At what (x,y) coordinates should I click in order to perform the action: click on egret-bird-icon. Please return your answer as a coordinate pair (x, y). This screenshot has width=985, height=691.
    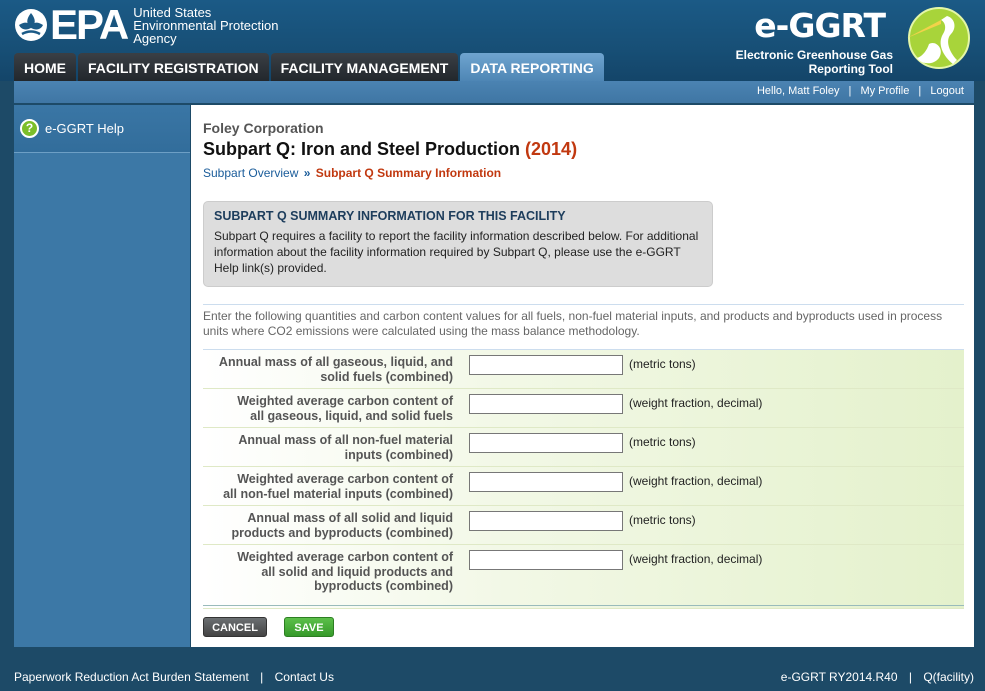
    Looking at the image, I should click on (938, 38).